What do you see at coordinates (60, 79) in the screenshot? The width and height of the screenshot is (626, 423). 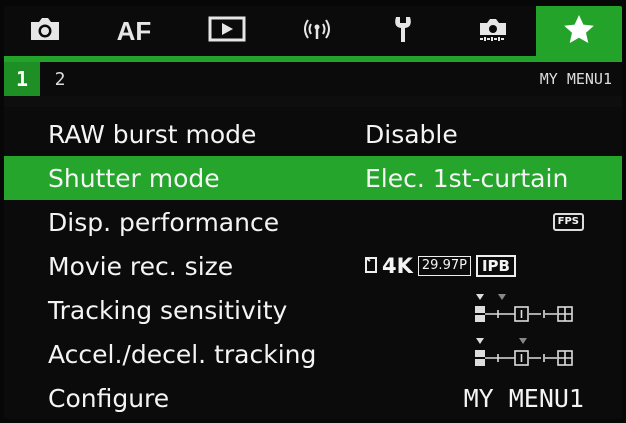 I see `page-2-tab: 2` at bounding box center [60, 79].